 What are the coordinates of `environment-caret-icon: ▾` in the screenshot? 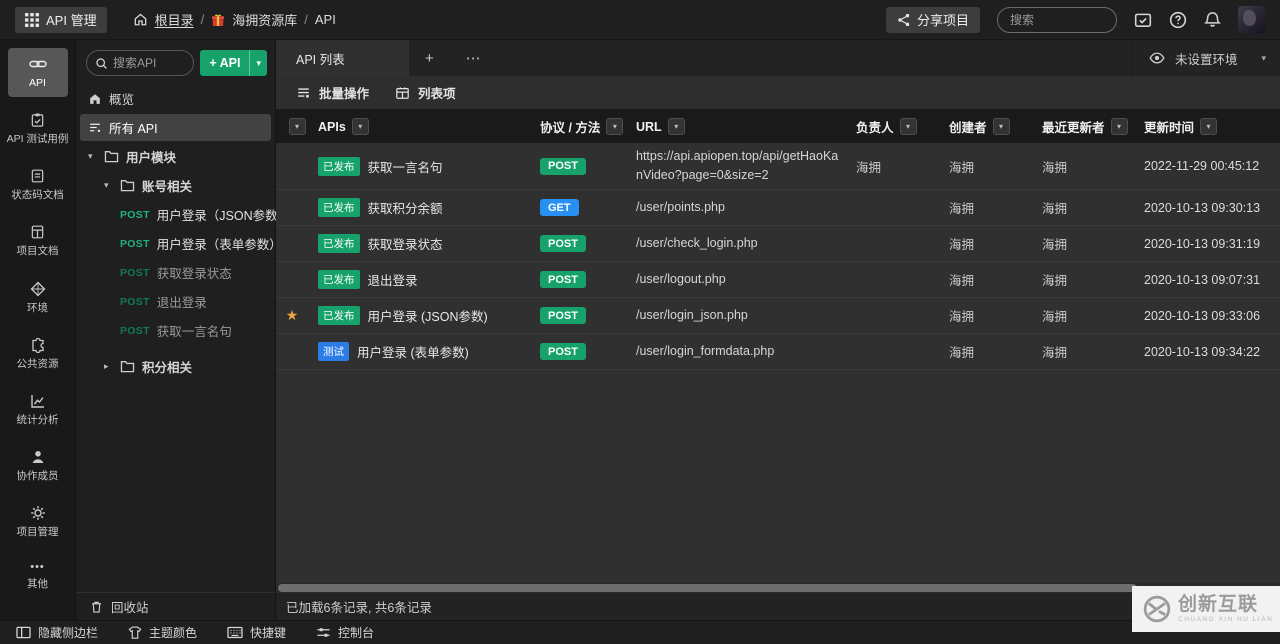 It's located at (1263, 57).